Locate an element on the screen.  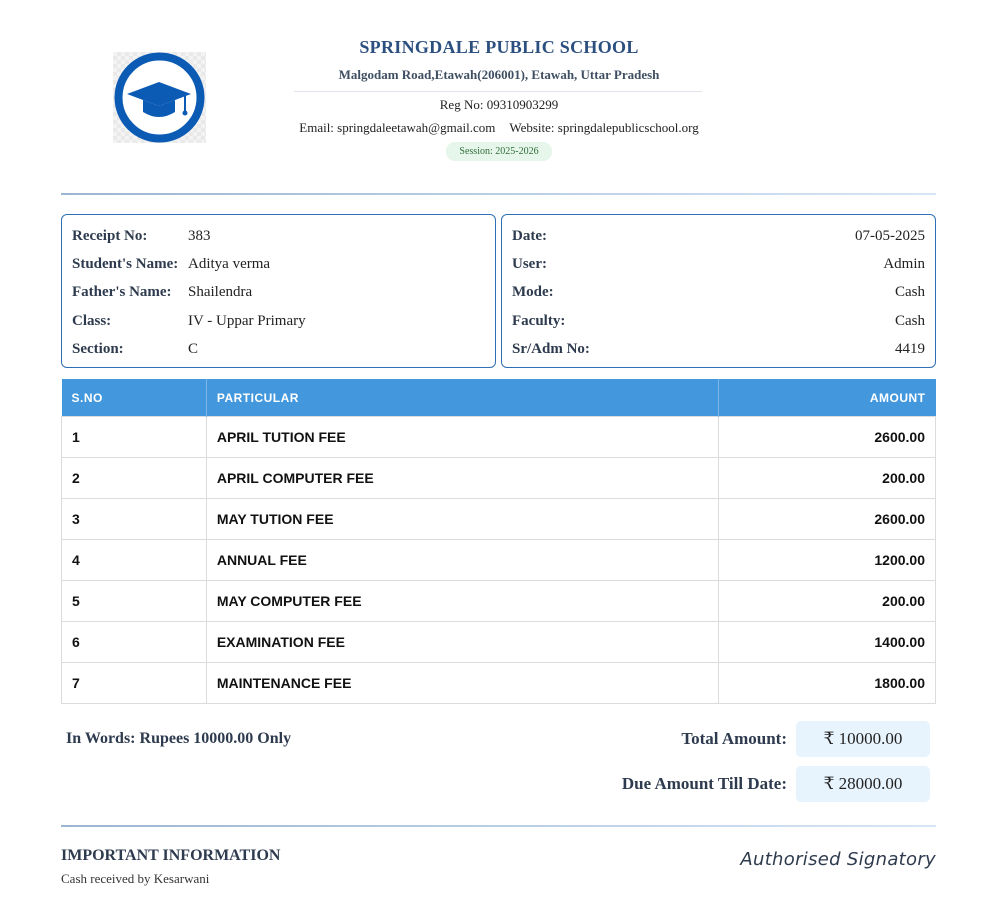
father-name-row: Father's Name: Shailendra is located at coordinates (278, 292).